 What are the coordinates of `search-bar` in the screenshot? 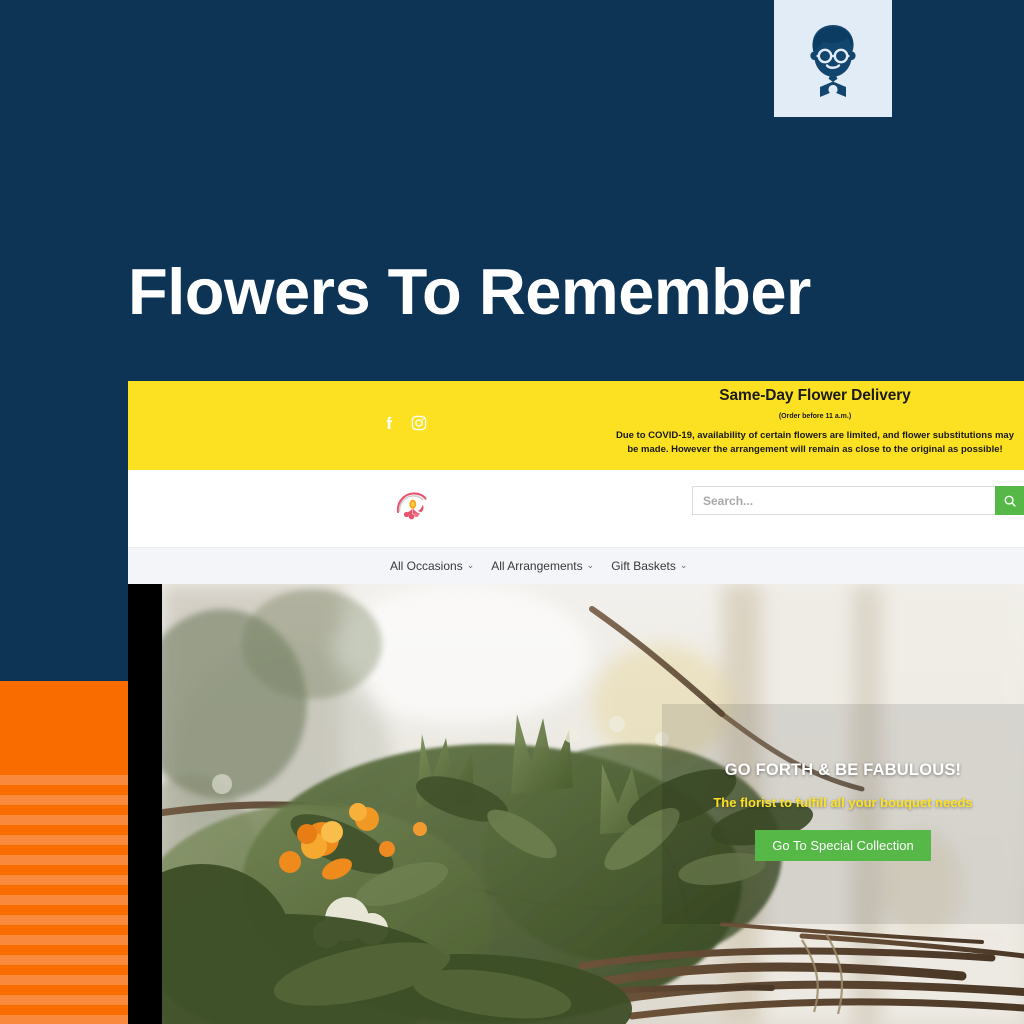 It's located at (858, 500).